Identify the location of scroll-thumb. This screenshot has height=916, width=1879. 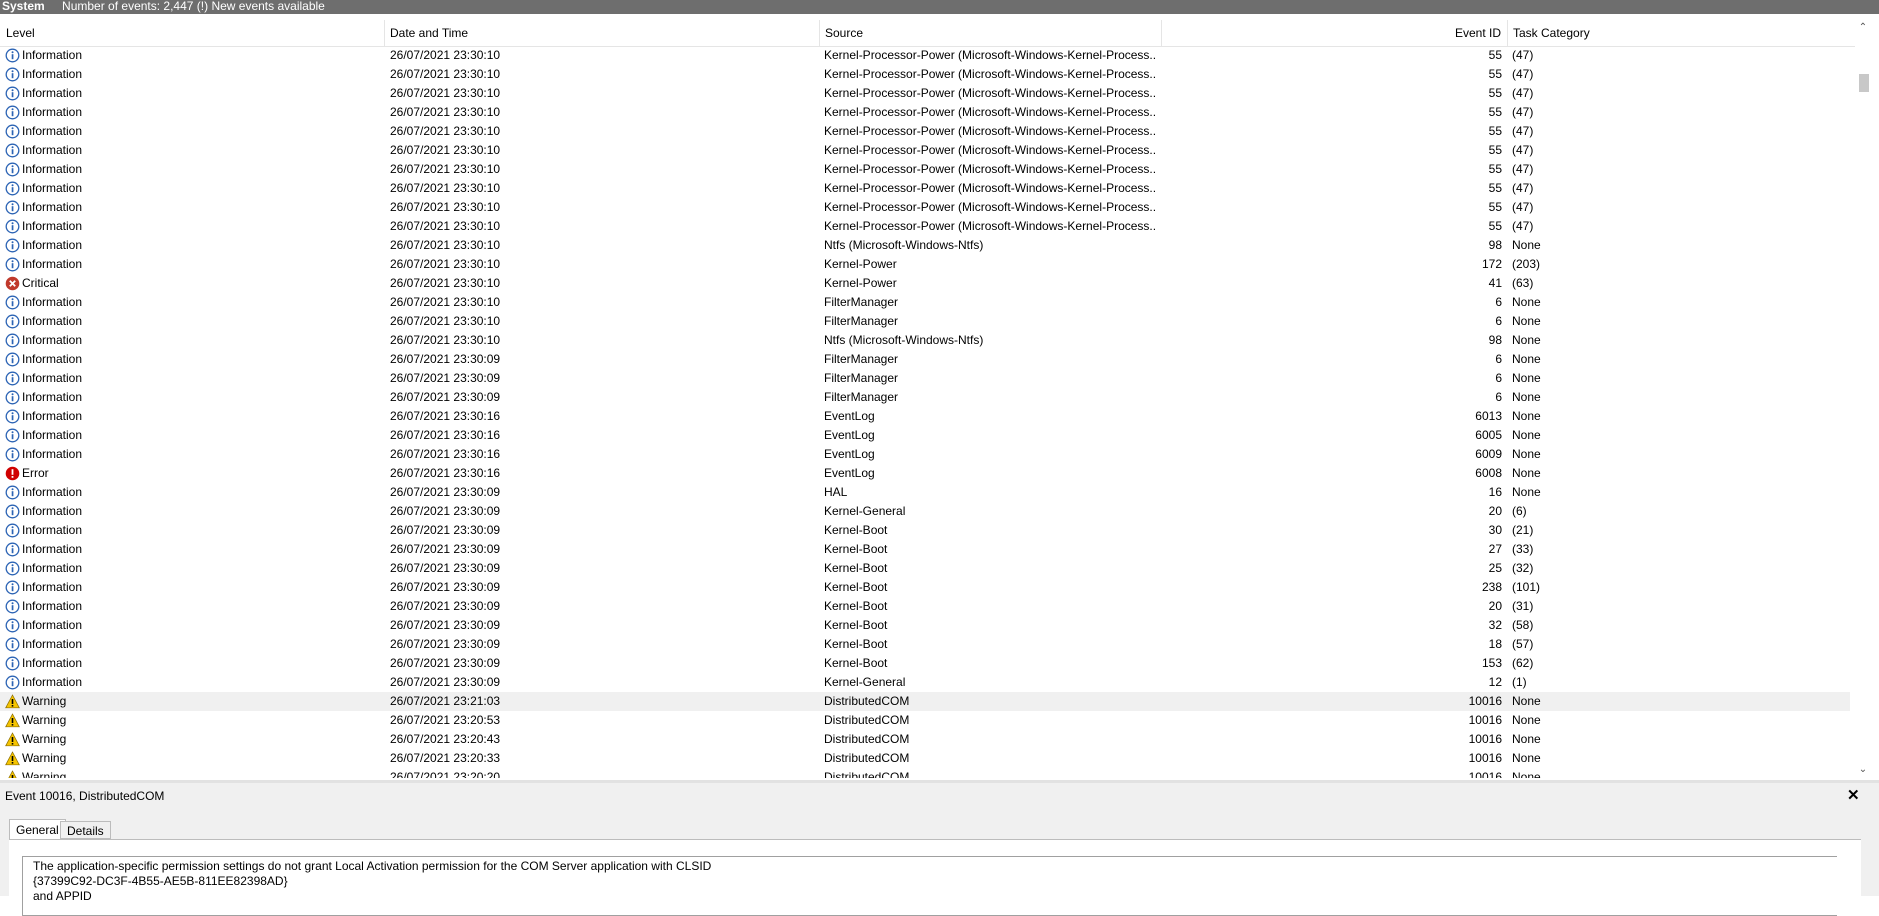
(1864, 83).